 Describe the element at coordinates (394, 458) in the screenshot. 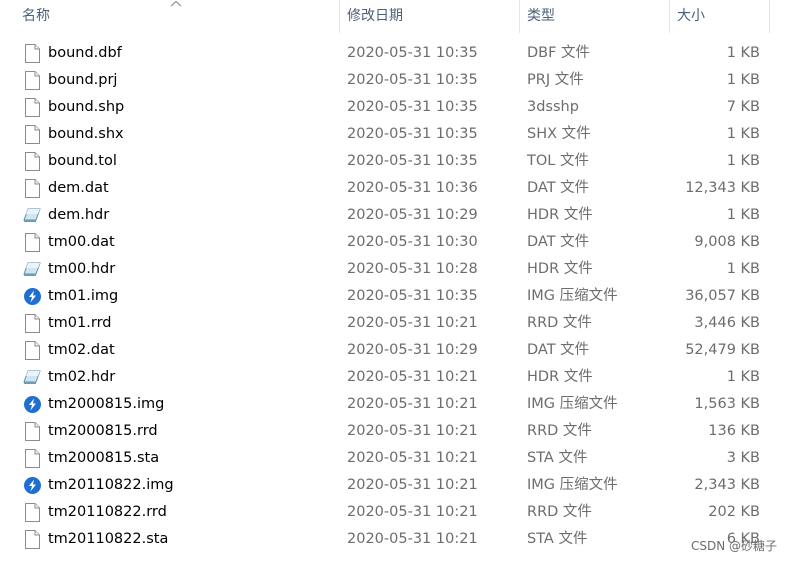

I see `file-row: tm2000815.sta 2020-05-31 10:21 STA 文件 3 KB` at that location.